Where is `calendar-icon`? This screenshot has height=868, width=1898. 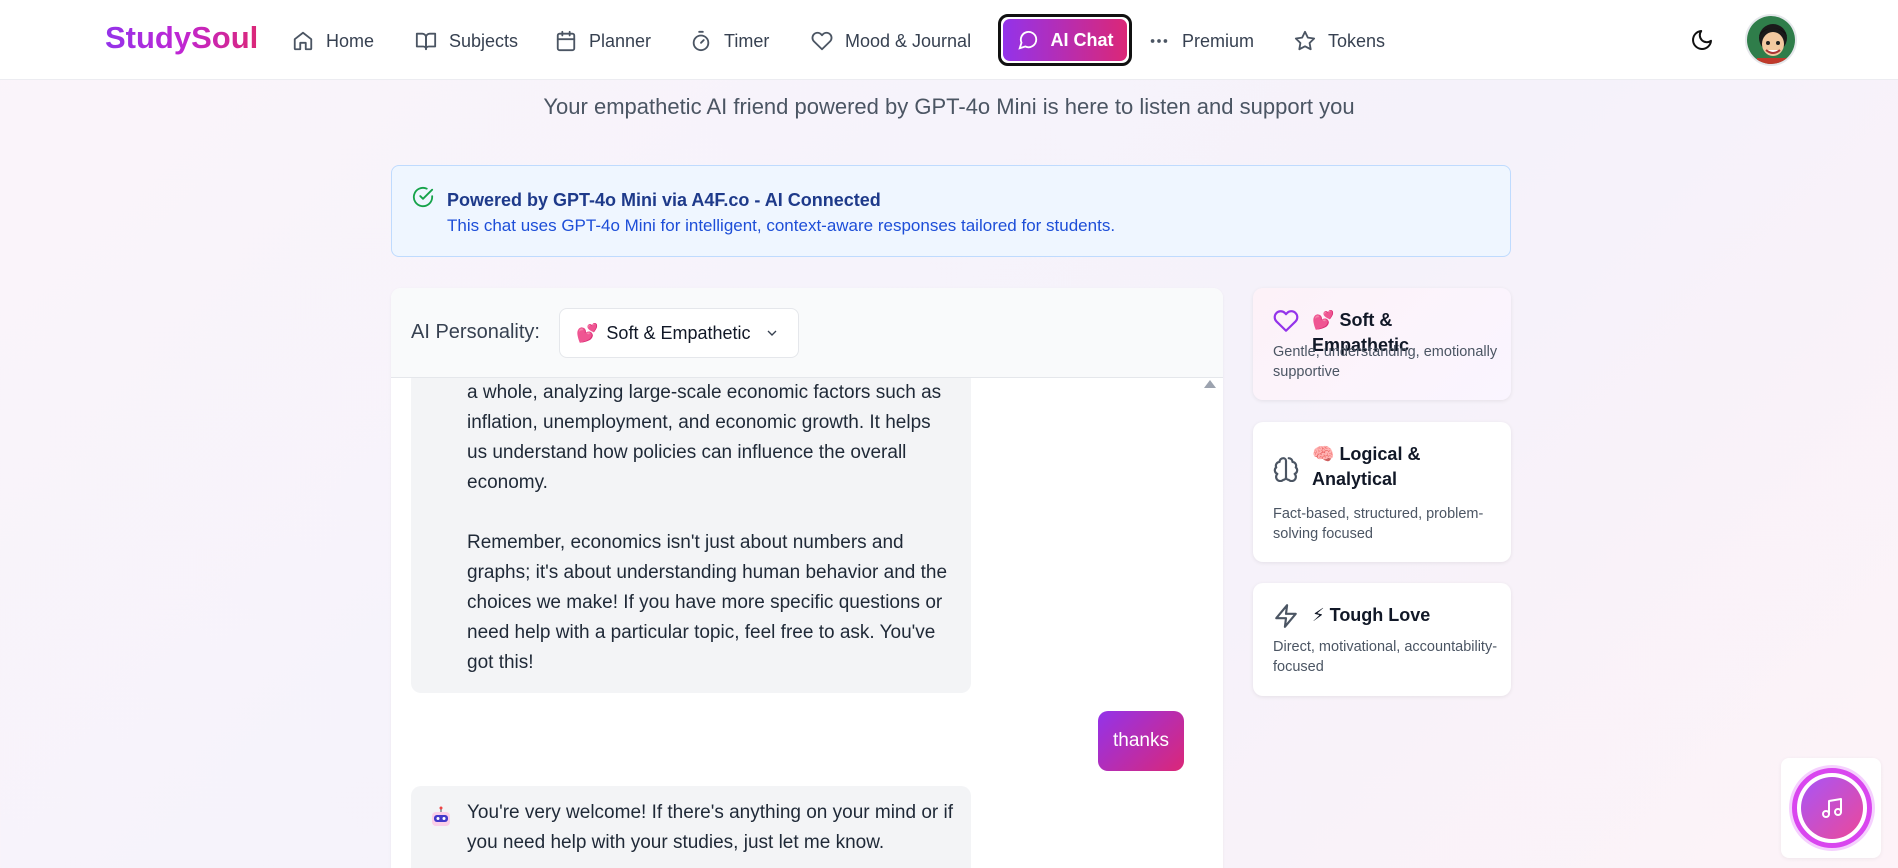 calendar-icon is located at coordinates (566, 41).